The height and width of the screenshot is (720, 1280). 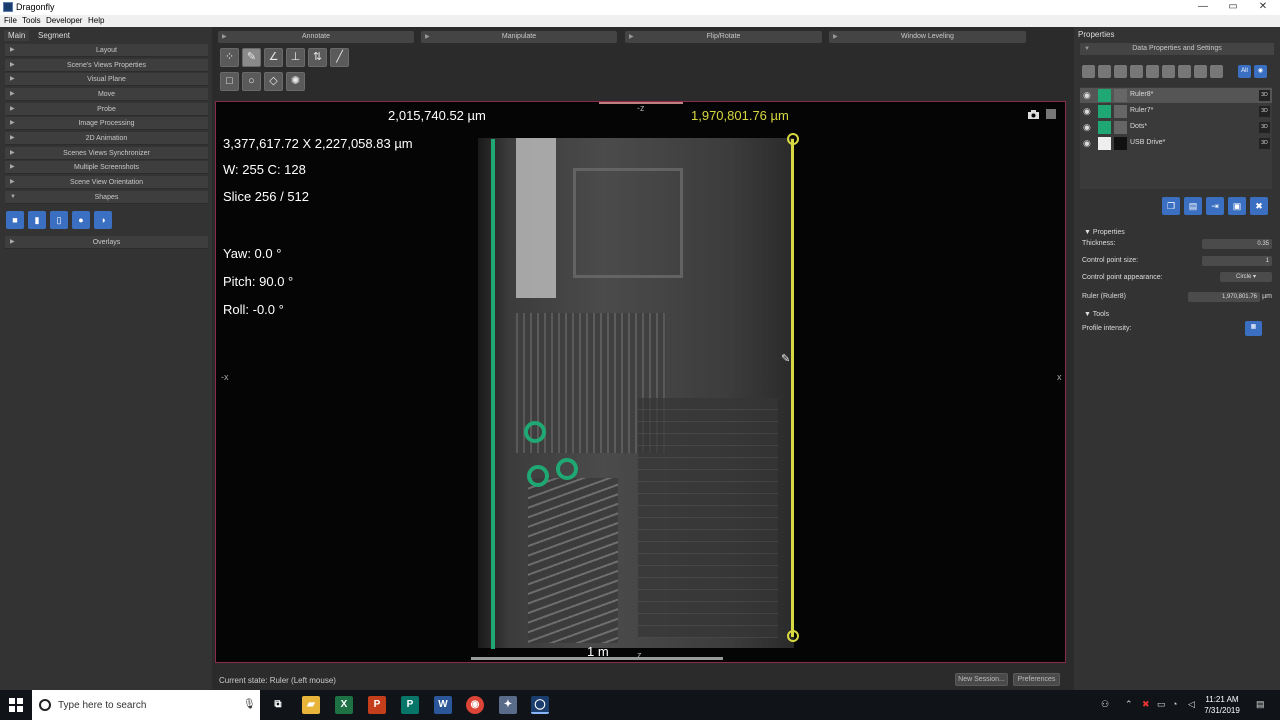 I want to click on powerpoint-icon: P, so click(x=377, y=705).